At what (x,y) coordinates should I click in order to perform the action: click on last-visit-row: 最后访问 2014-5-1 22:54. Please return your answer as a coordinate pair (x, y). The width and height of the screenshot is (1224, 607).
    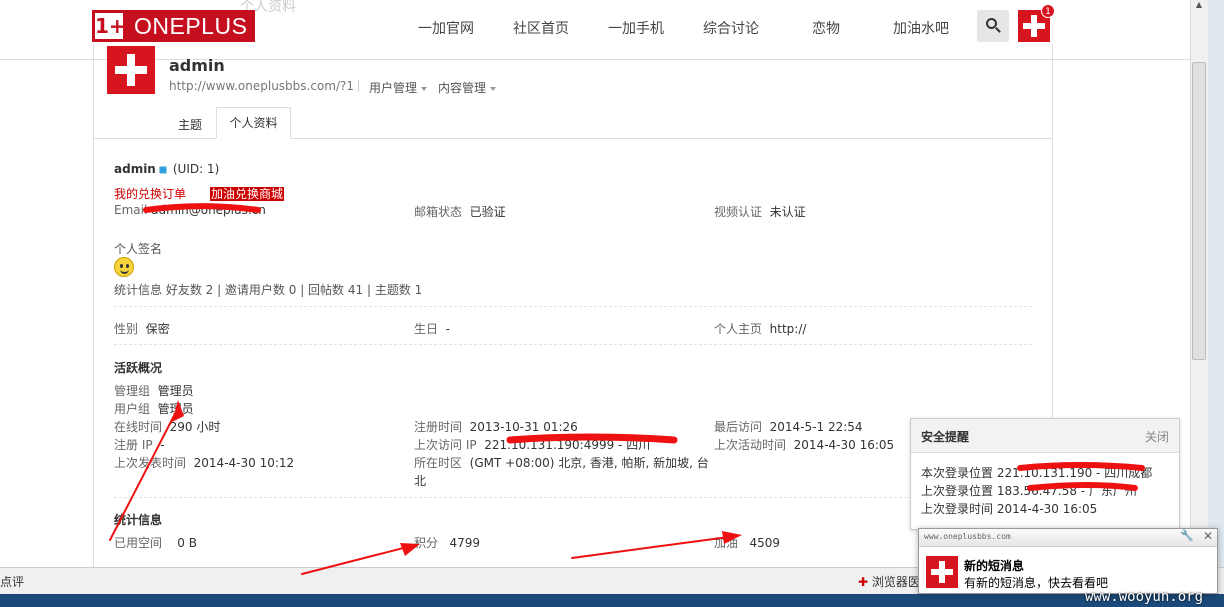
    Looking at the image, I should click on (788, 427).